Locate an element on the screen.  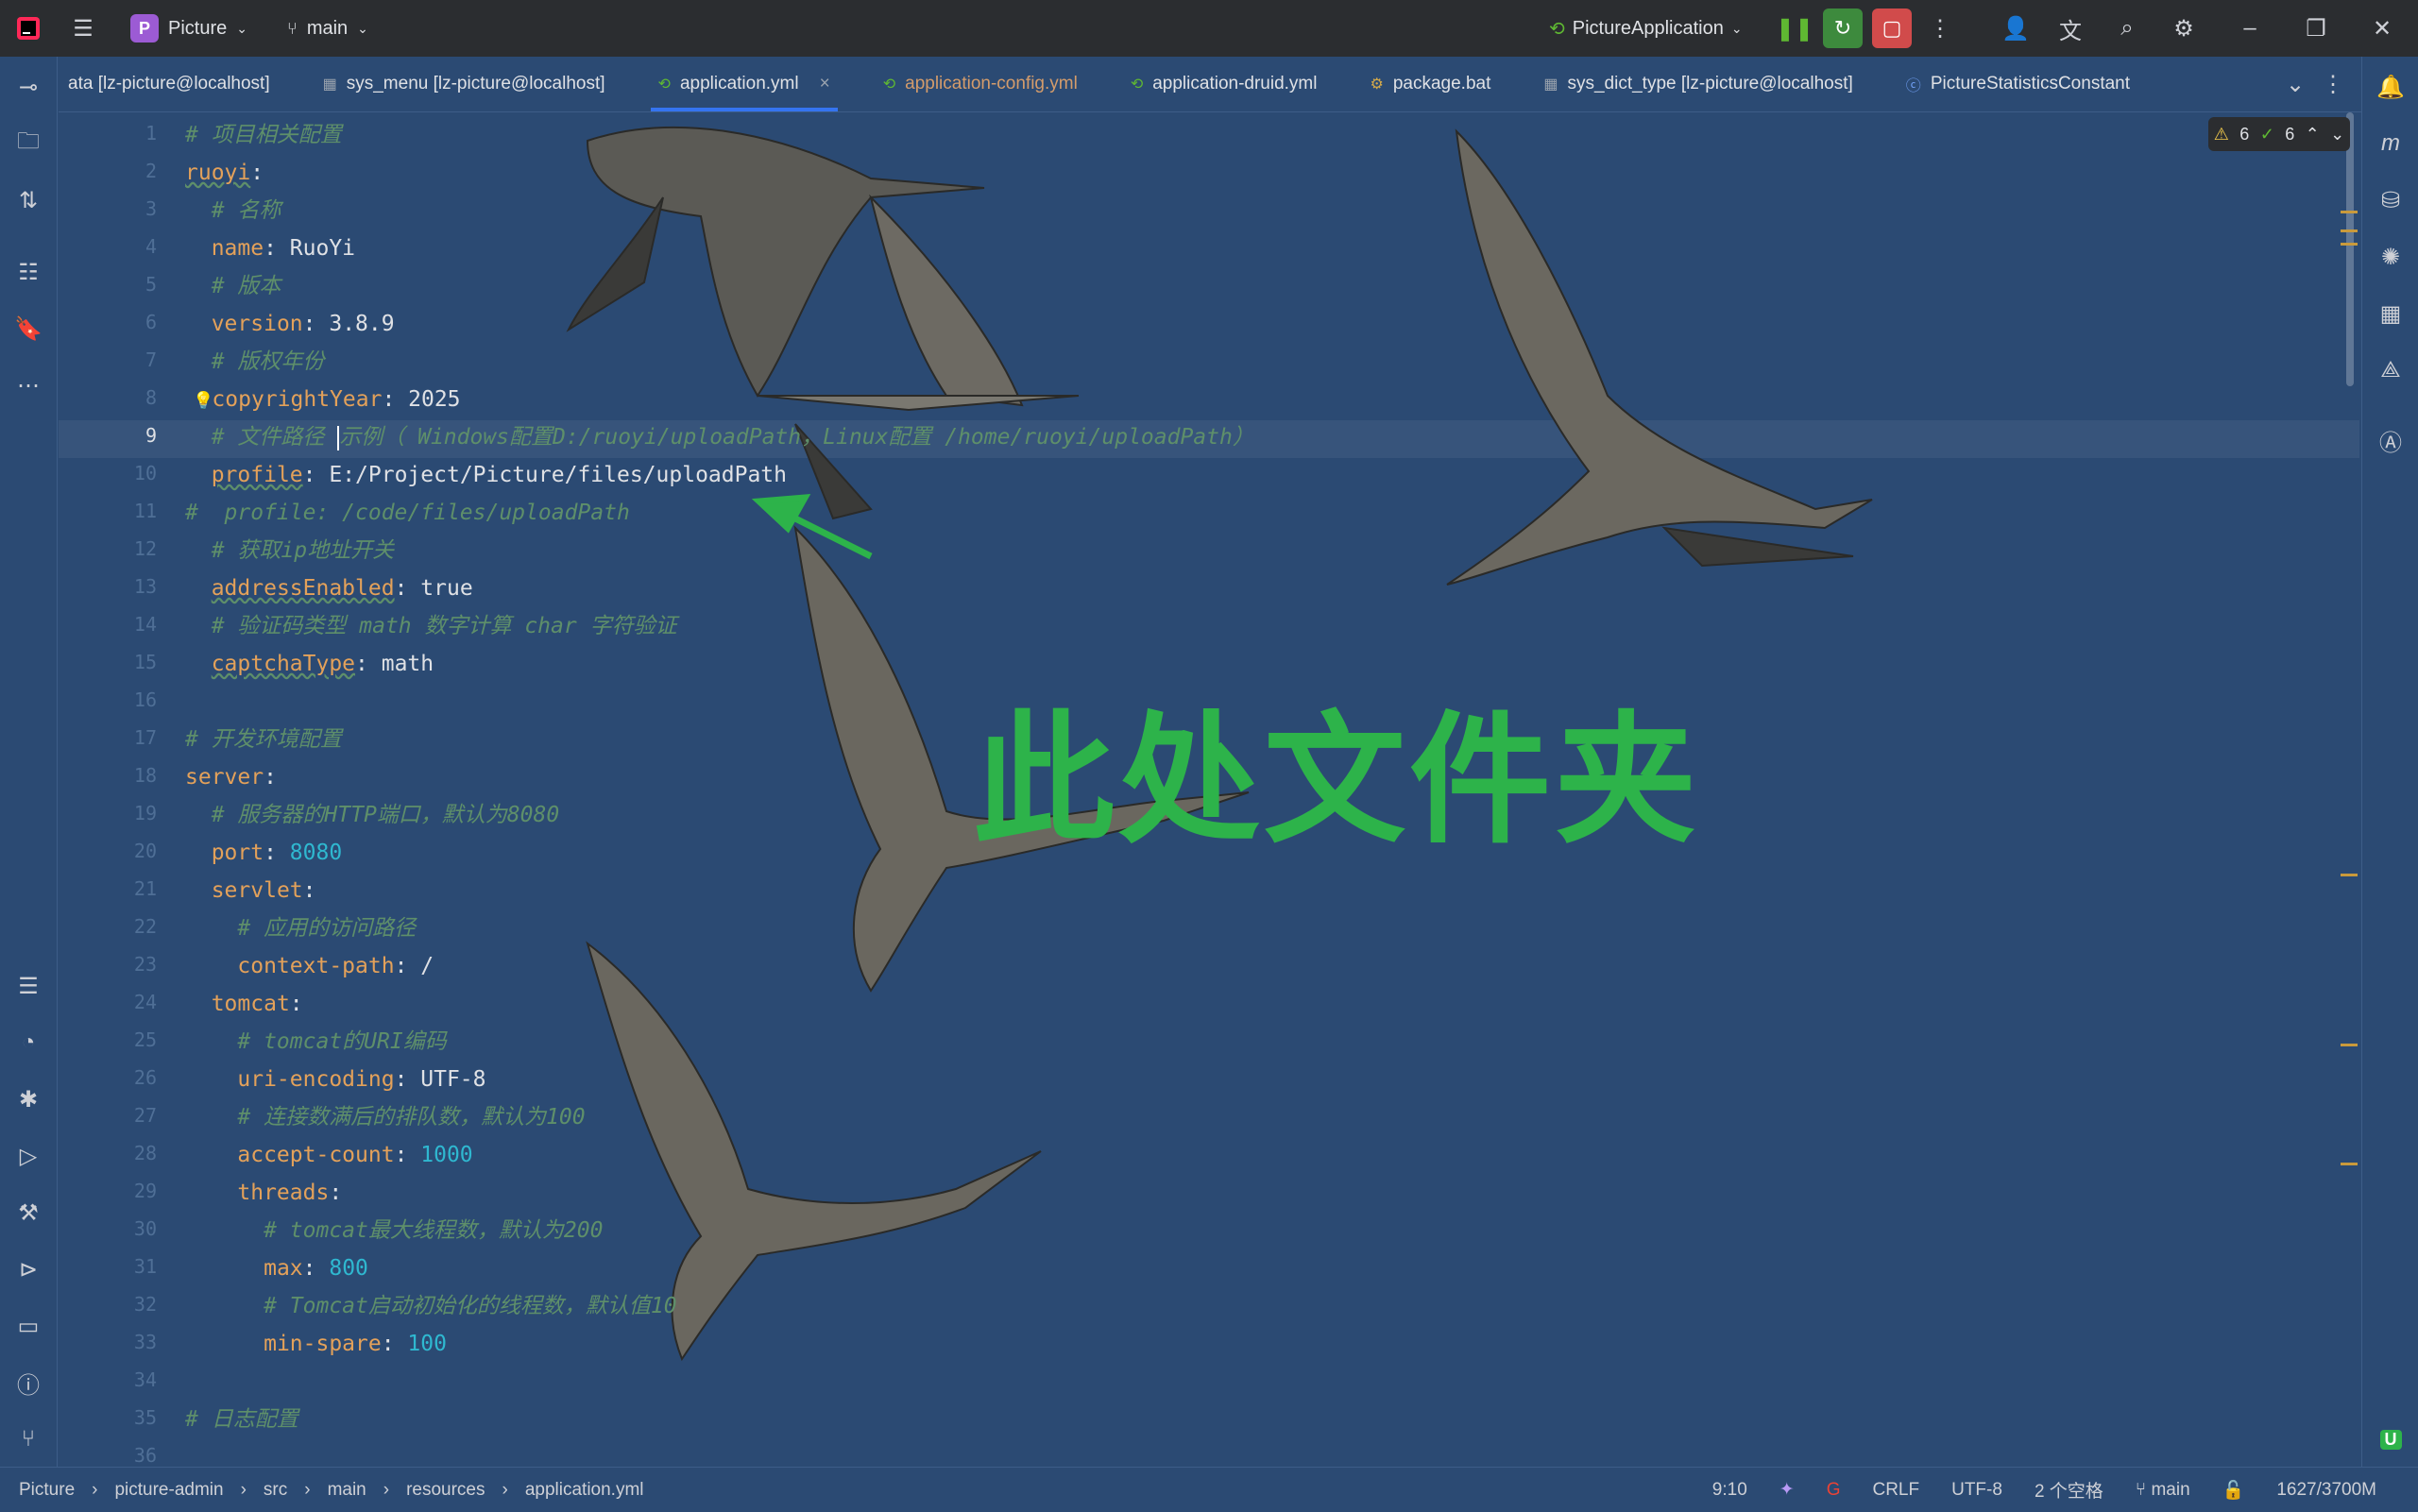
line-number: 12 is located at coordinates (145, 548).